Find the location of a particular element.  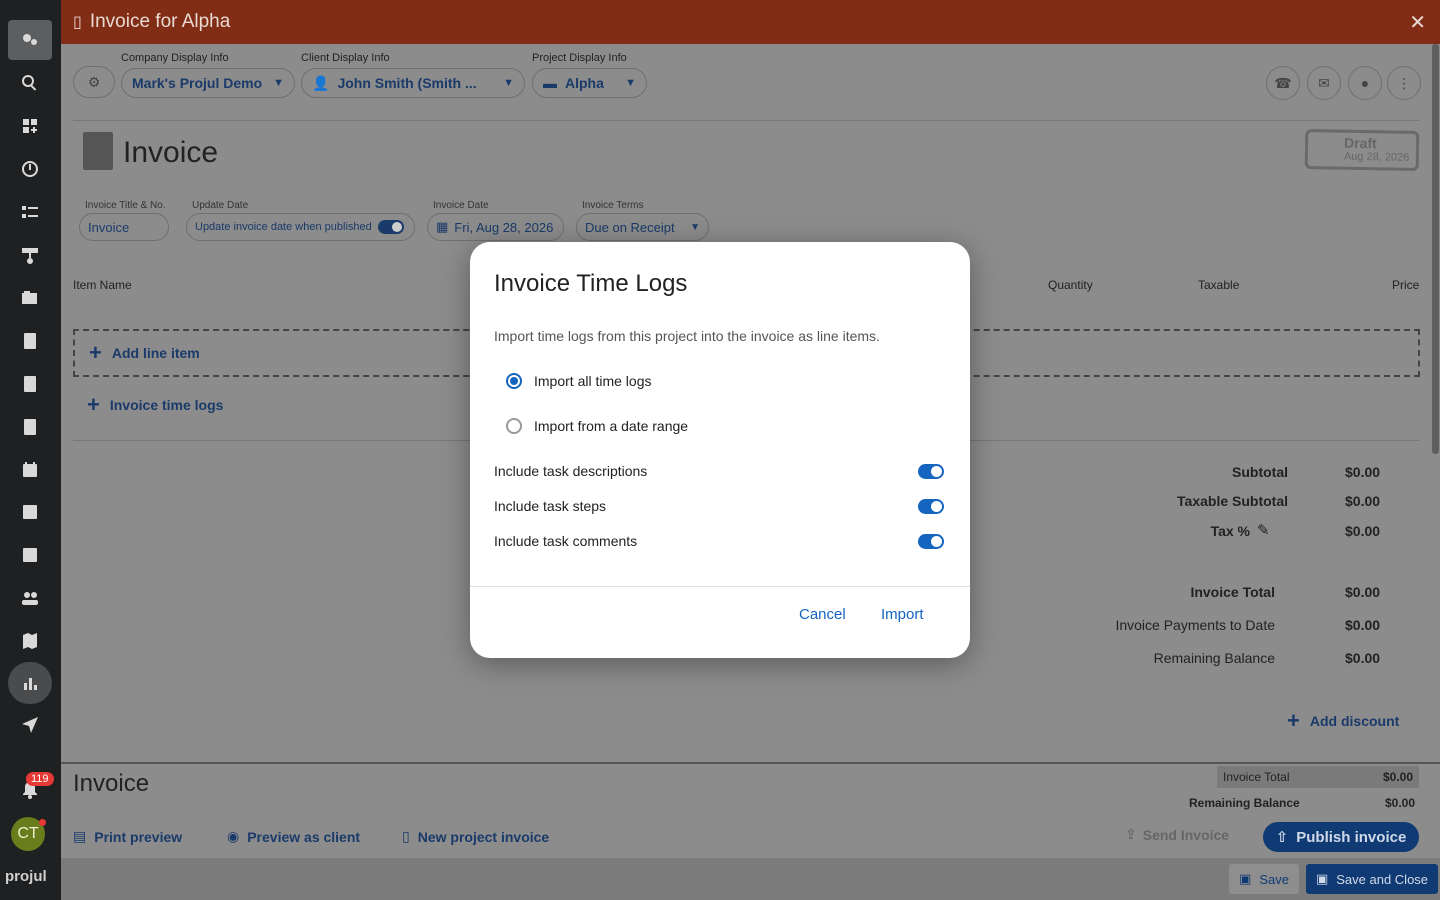

cancel-button: Cancel is located at coordinates (822, 614).